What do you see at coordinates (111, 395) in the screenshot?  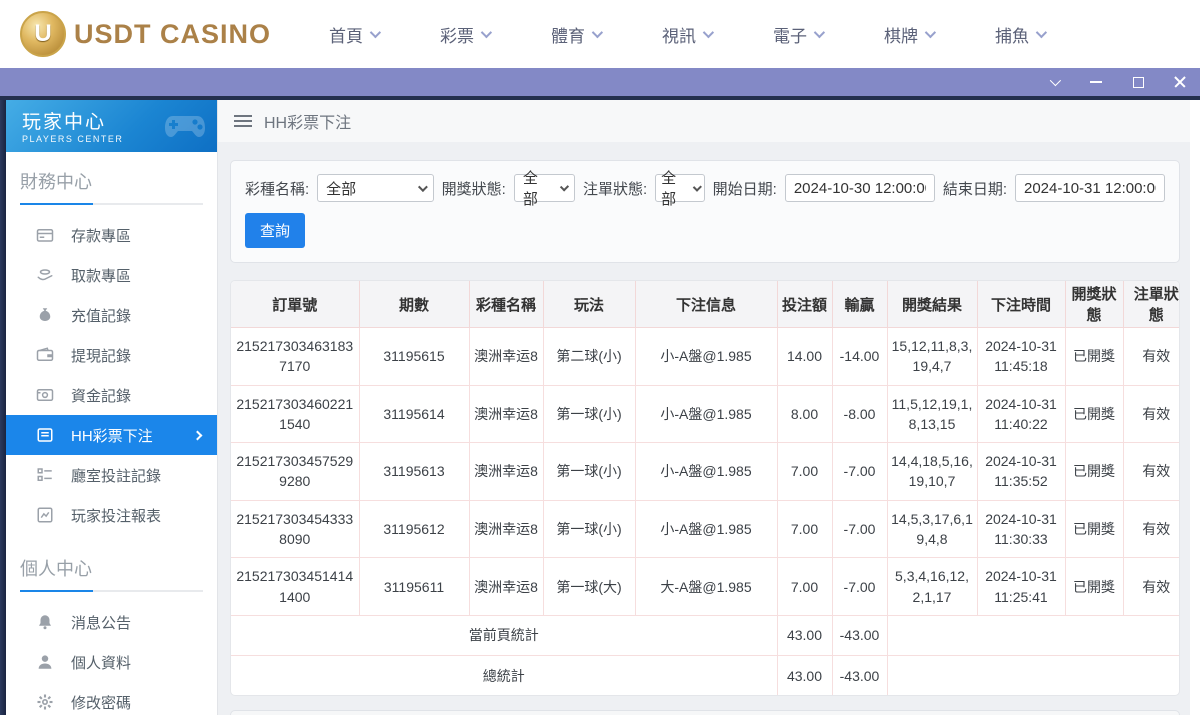 I see `sidebar-item-funds-record: 資金記錄` at bounding box center [111, 395].